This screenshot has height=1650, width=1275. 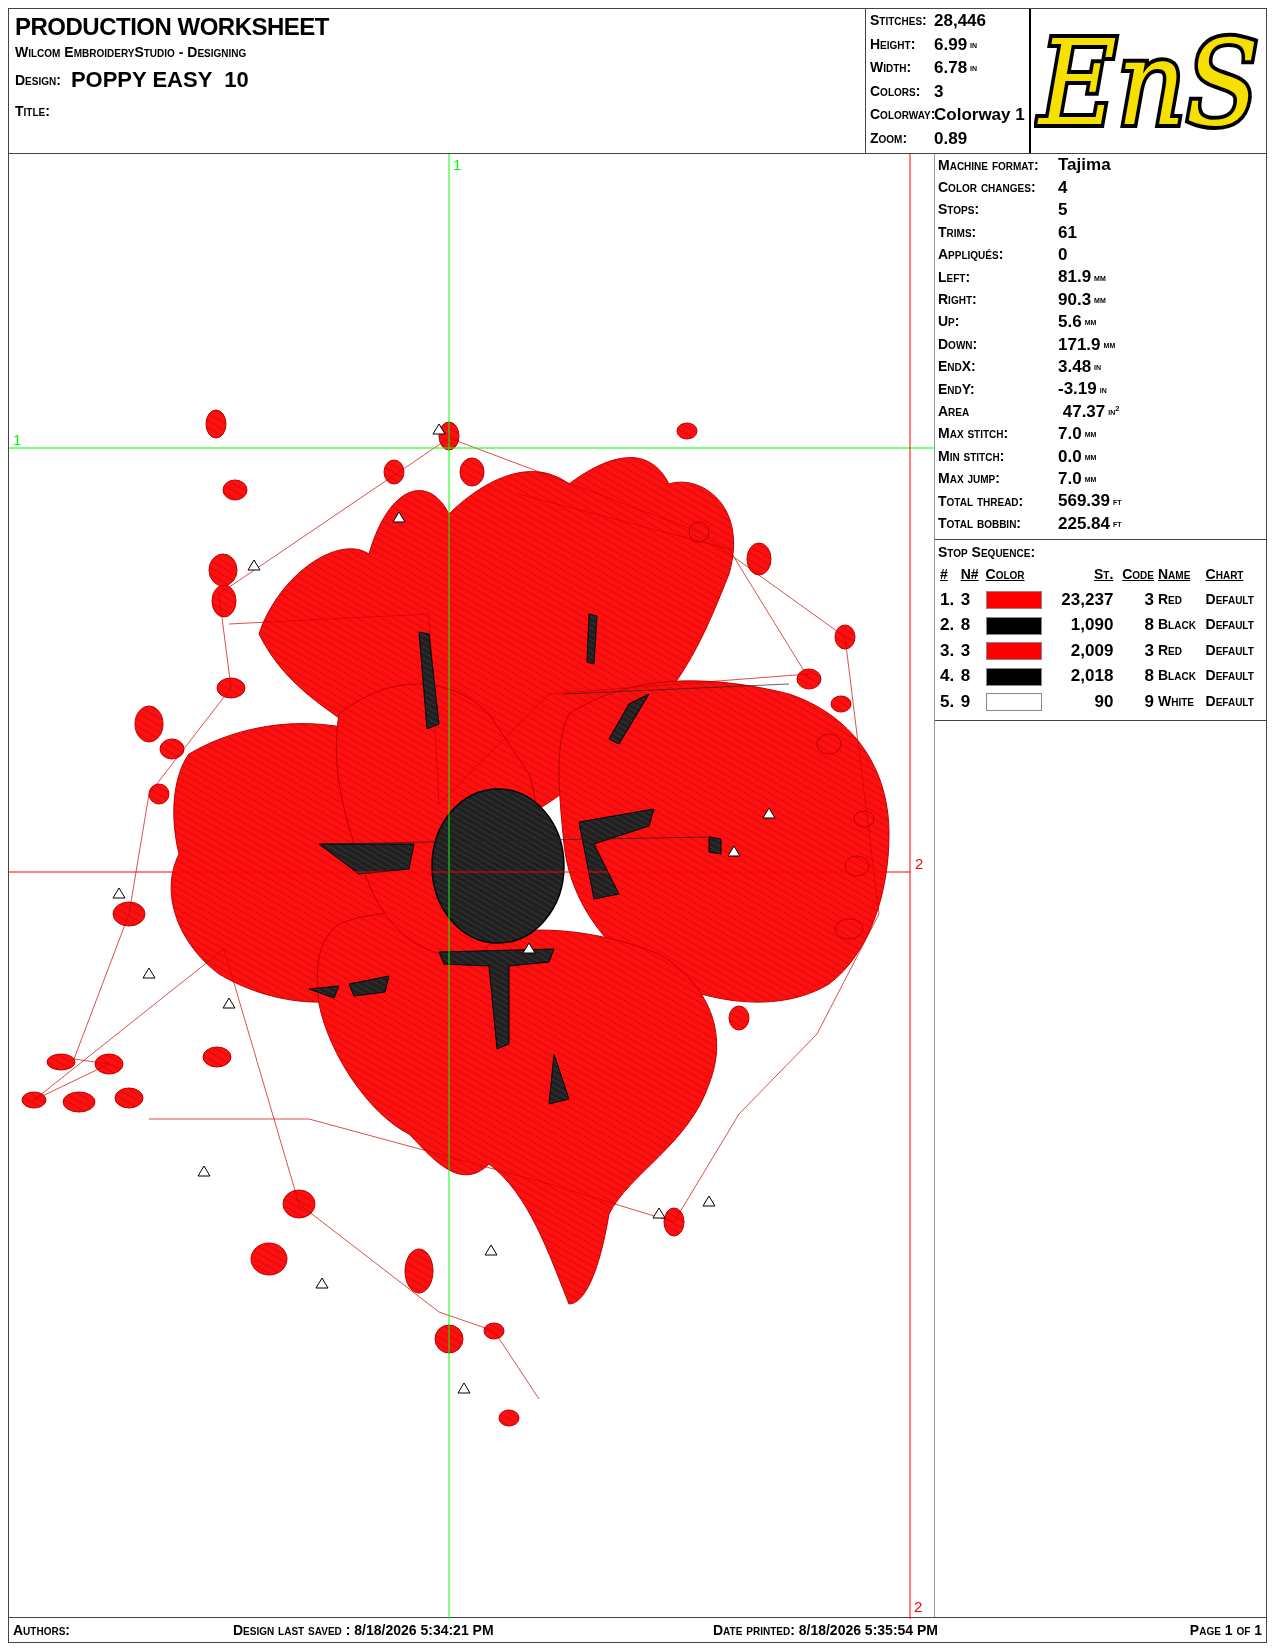 I want to click on table-cell-text: 2,018, so click(x=1092, y=676).